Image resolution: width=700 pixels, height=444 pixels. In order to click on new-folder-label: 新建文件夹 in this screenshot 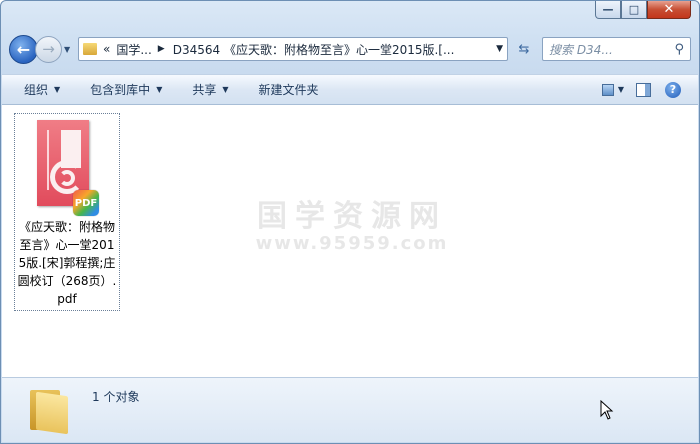, I will do `click(288, 90)`.